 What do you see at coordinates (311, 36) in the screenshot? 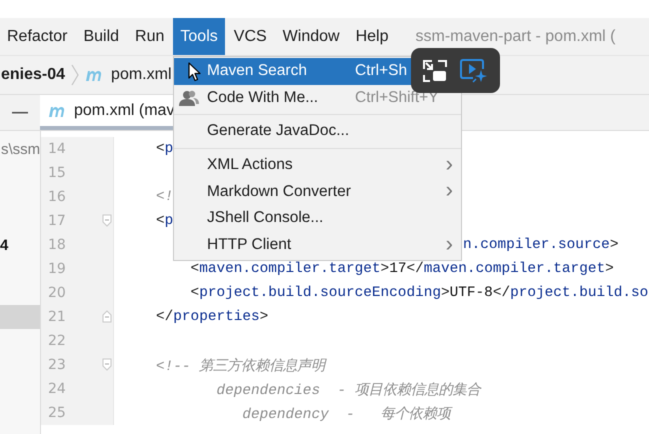
I see `menu-item: Window` at bounding box center [311, 36].